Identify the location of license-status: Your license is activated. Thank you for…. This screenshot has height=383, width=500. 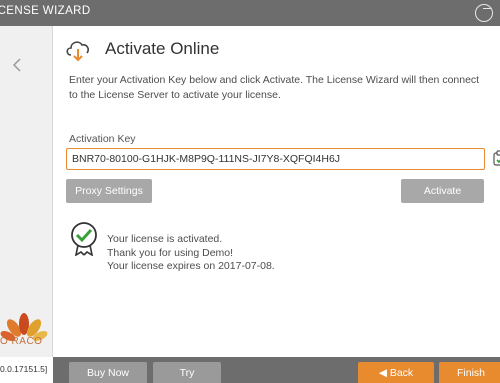
(191, 253).